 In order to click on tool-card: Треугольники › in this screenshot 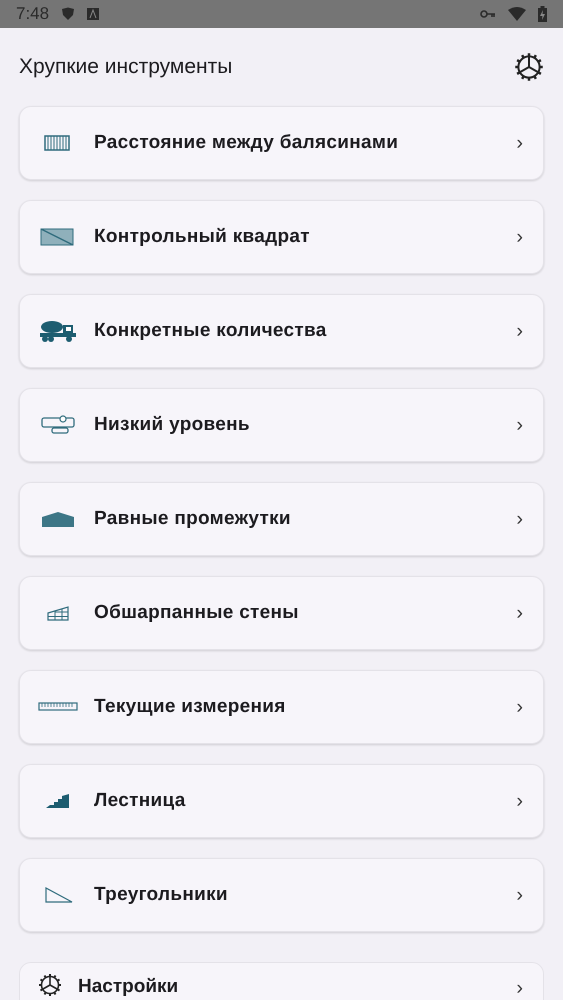, I will do `click(281, 895)`.